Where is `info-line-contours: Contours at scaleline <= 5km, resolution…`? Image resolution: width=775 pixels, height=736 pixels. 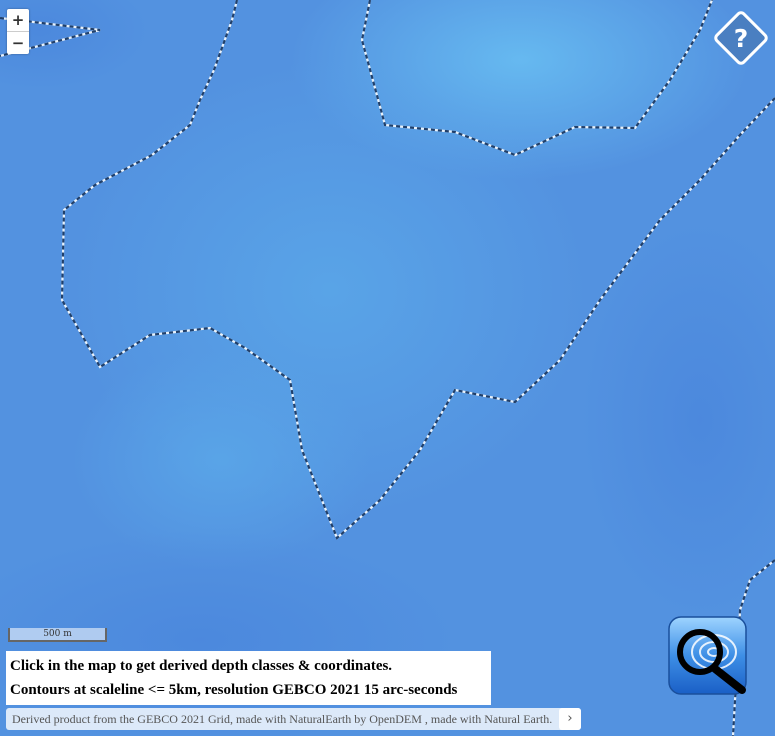 info-line-contours: Contours at scaleline <= 5km, resolution… is located at coordinates (234, 690).